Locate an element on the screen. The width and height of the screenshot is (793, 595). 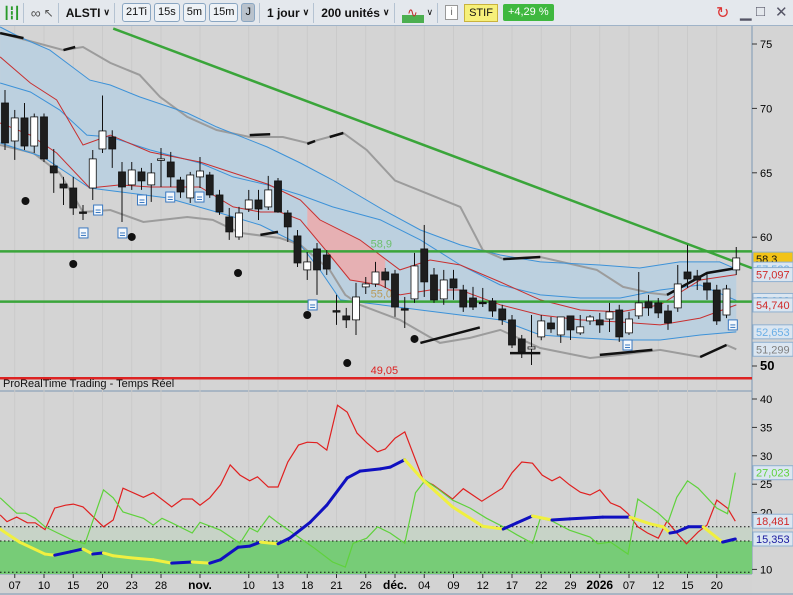
black-segment is located at coordinates (260, 134).